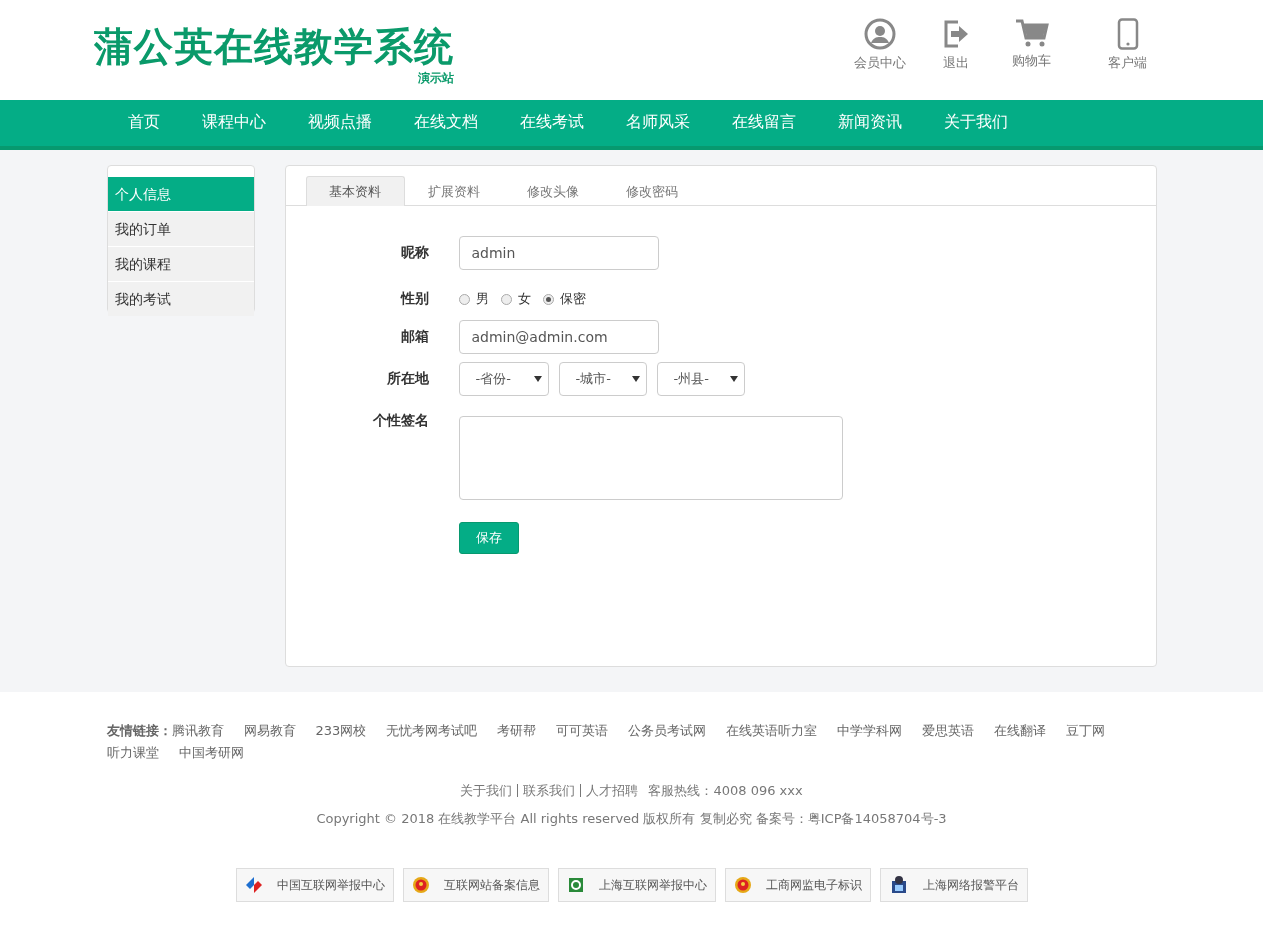 This screenshot has width=1263, height=939. I want to click on signature-field, so click(650, 458).